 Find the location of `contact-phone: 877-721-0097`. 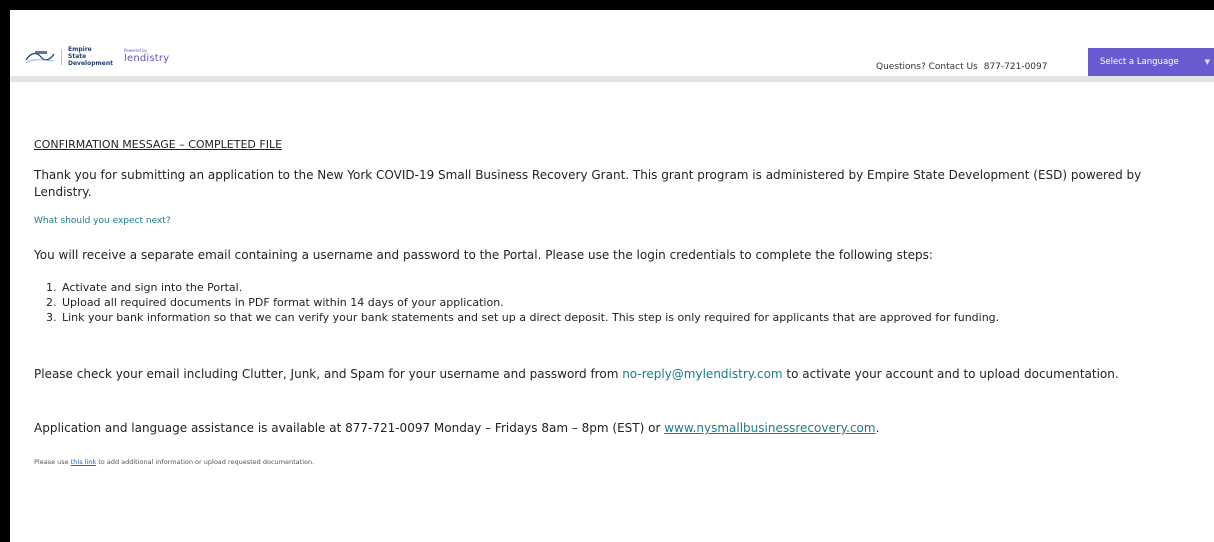

contact-phone: 877-721-0097 is located at coordinates (1016, 67).